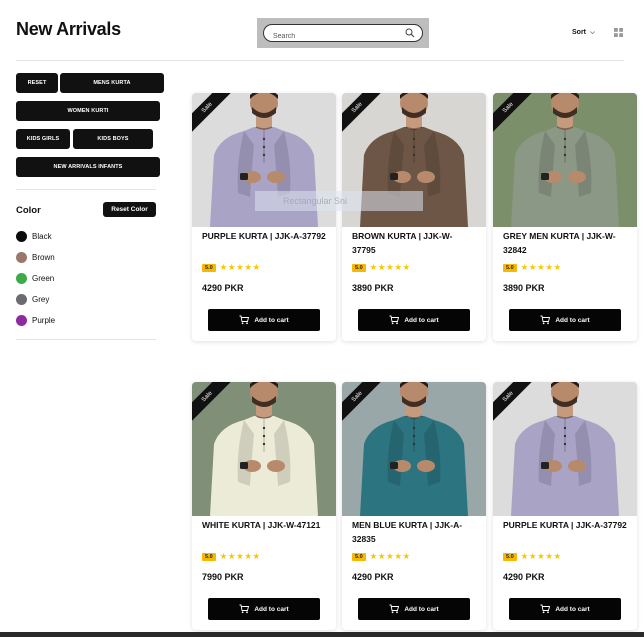 The height and width of the screenshot is (637, 644). I want to click on search-box, so click(343, 34).